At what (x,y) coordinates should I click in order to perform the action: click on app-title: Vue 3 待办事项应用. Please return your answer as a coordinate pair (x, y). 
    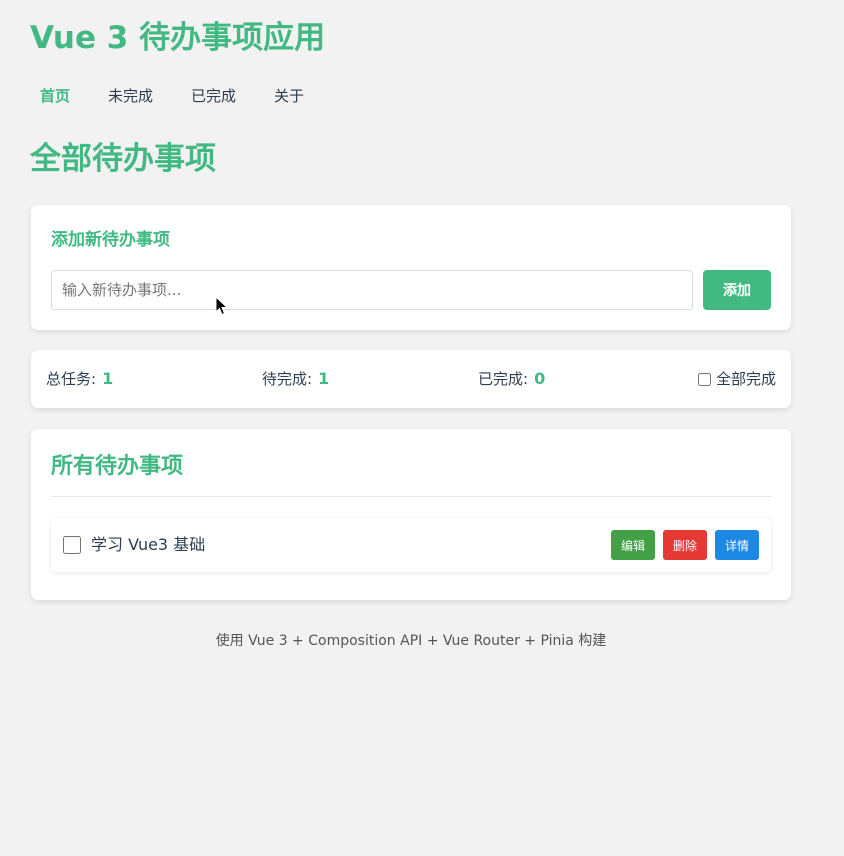
    Looking at the image, I should click on (178, 38).